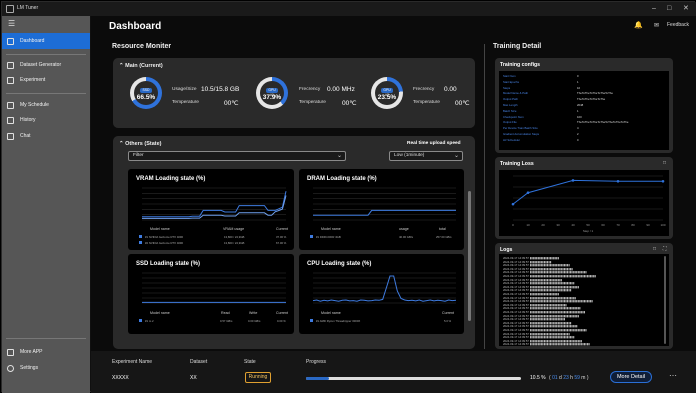 The height and width of the screenshot is (393, 696). What do you see at coordinates (426, 156) in the screenshot?
I see `upload-speed-select: Low (1minute) ⌄` at bounding box center [426, 156].